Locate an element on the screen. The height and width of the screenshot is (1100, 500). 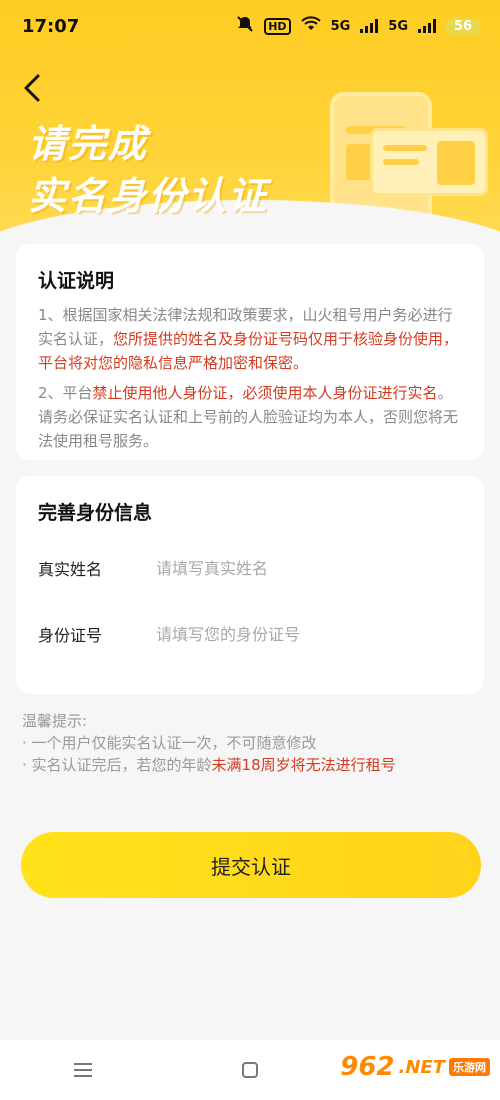
network-5g-label-2: 5G is located at coordinates (398, 26).